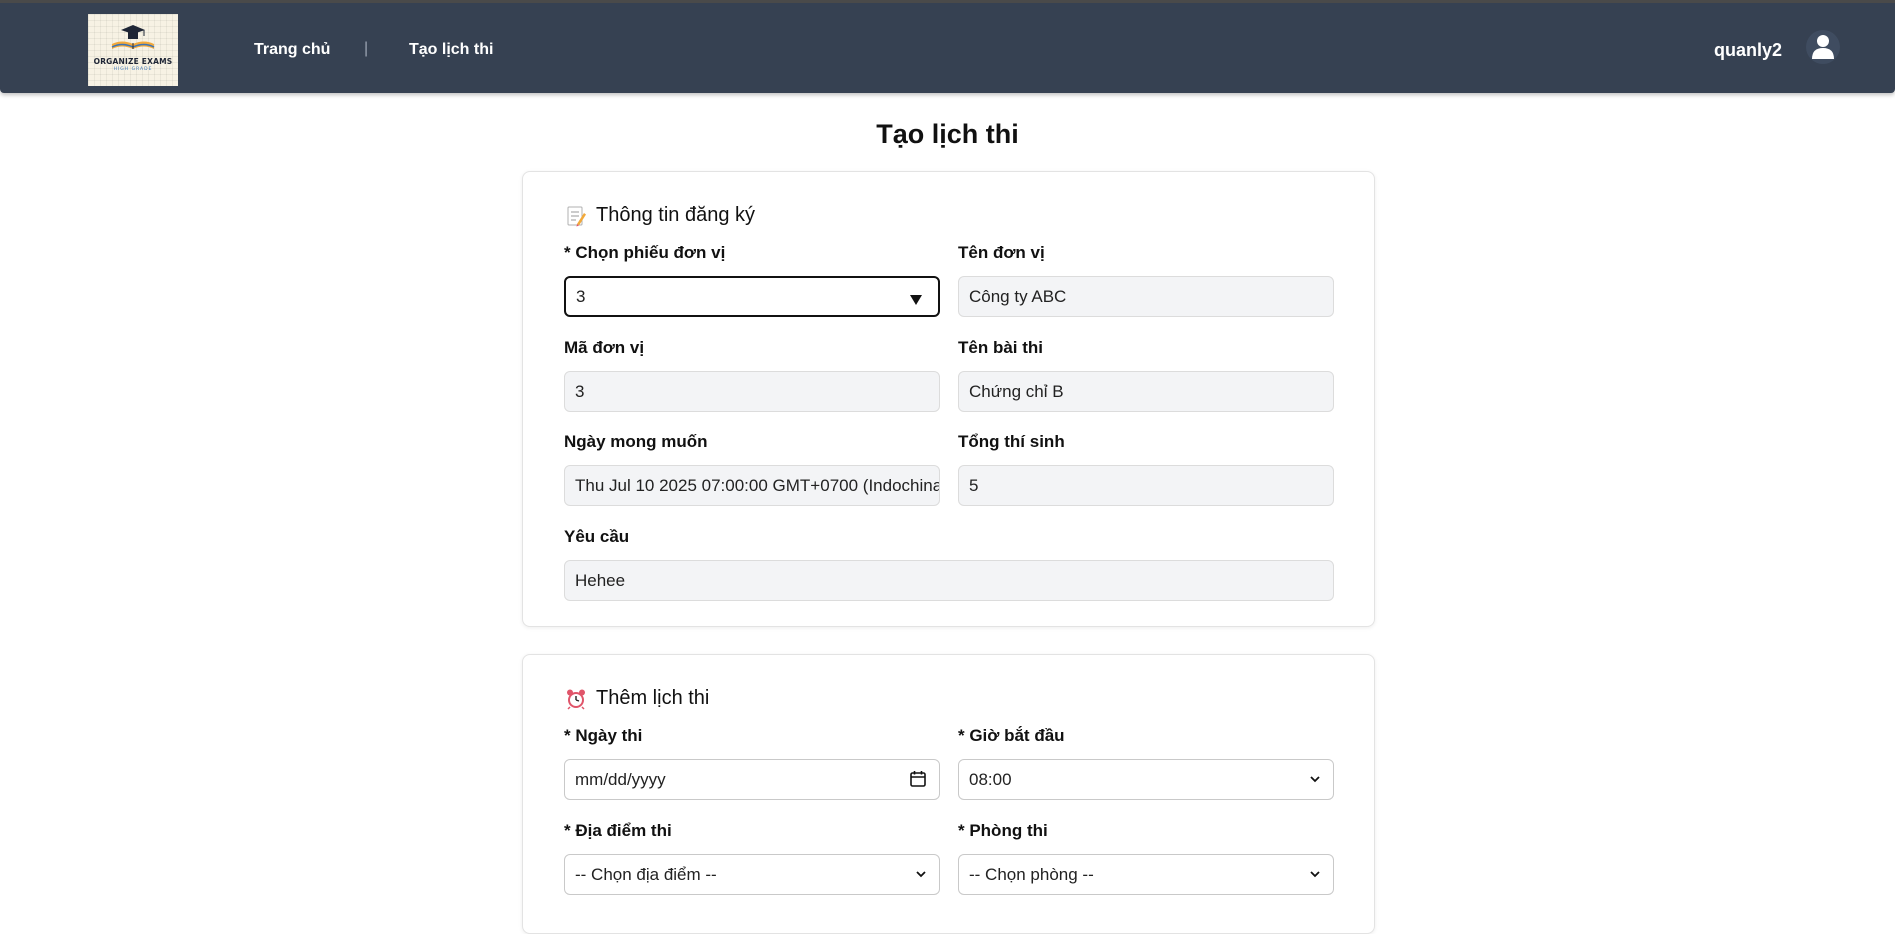 The width and height of the screenshot is (1895, 934). I want to click on exam-name-value: Chứng chỉ B, so click(1016, 391).